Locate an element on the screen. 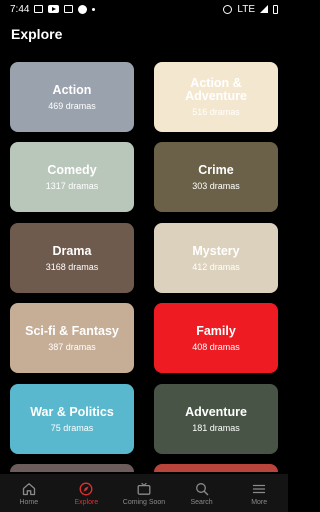  status-left: 7:44 is located at coordinates (53, 9).